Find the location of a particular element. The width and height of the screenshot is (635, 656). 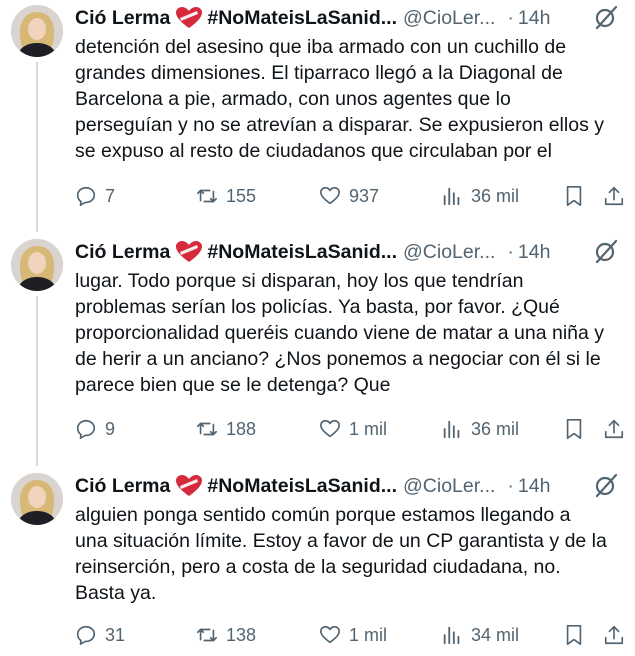

action-bar: 31 138 1 mil 34 mil is located at coordinates (351, 635).